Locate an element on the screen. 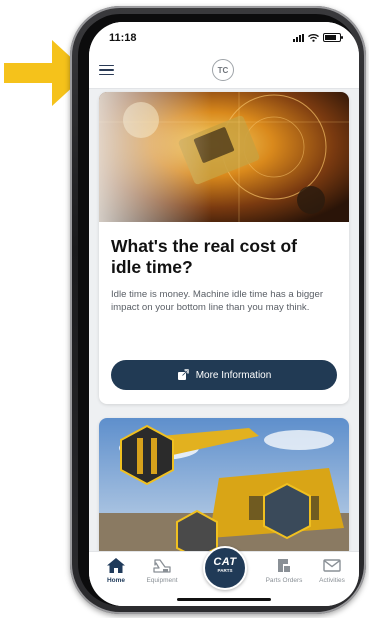 The image size is (369, 618). app-header: TC is located at coordinates (224, 70).